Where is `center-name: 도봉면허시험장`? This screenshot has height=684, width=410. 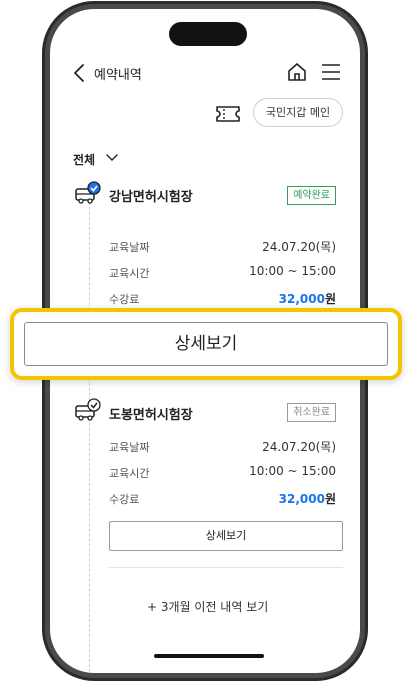 center-name: 도봉면허시험장 is located at coordinates (151, 415).